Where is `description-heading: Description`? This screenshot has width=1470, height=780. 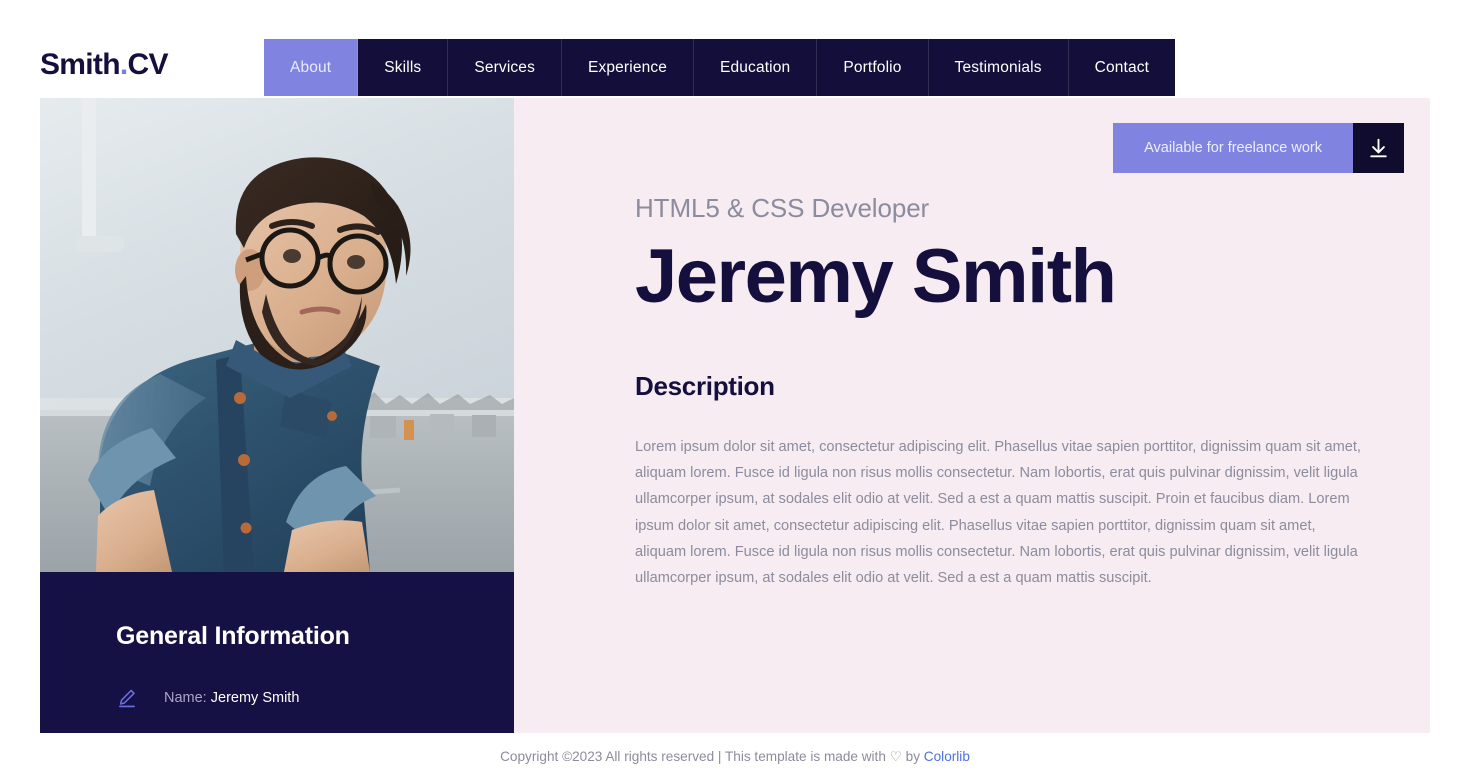
description-heading: Description is located at coordinates (705, 386).